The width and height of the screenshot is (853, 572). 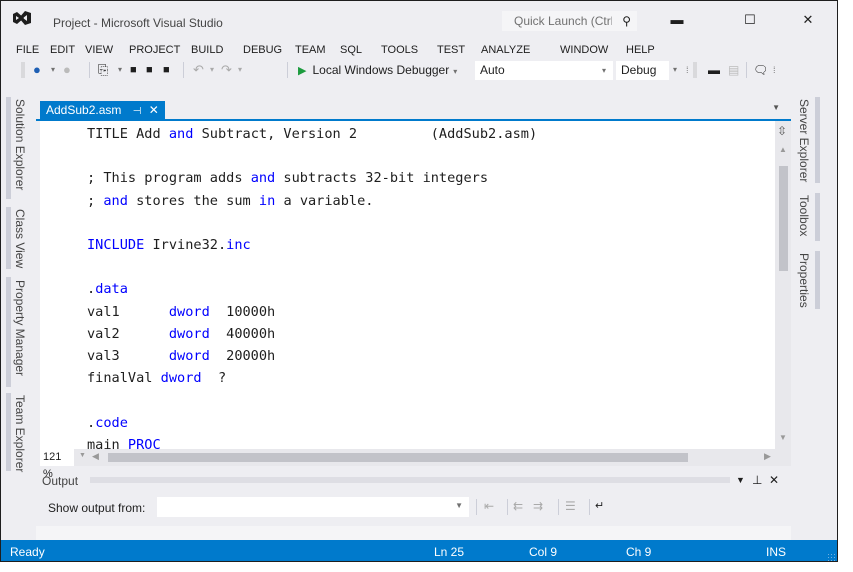 What do you see at coordinates (757, 480) in the screenshot?
I see `auto-hide-pin-icon: ⊥` at bounding box center [757, 480].